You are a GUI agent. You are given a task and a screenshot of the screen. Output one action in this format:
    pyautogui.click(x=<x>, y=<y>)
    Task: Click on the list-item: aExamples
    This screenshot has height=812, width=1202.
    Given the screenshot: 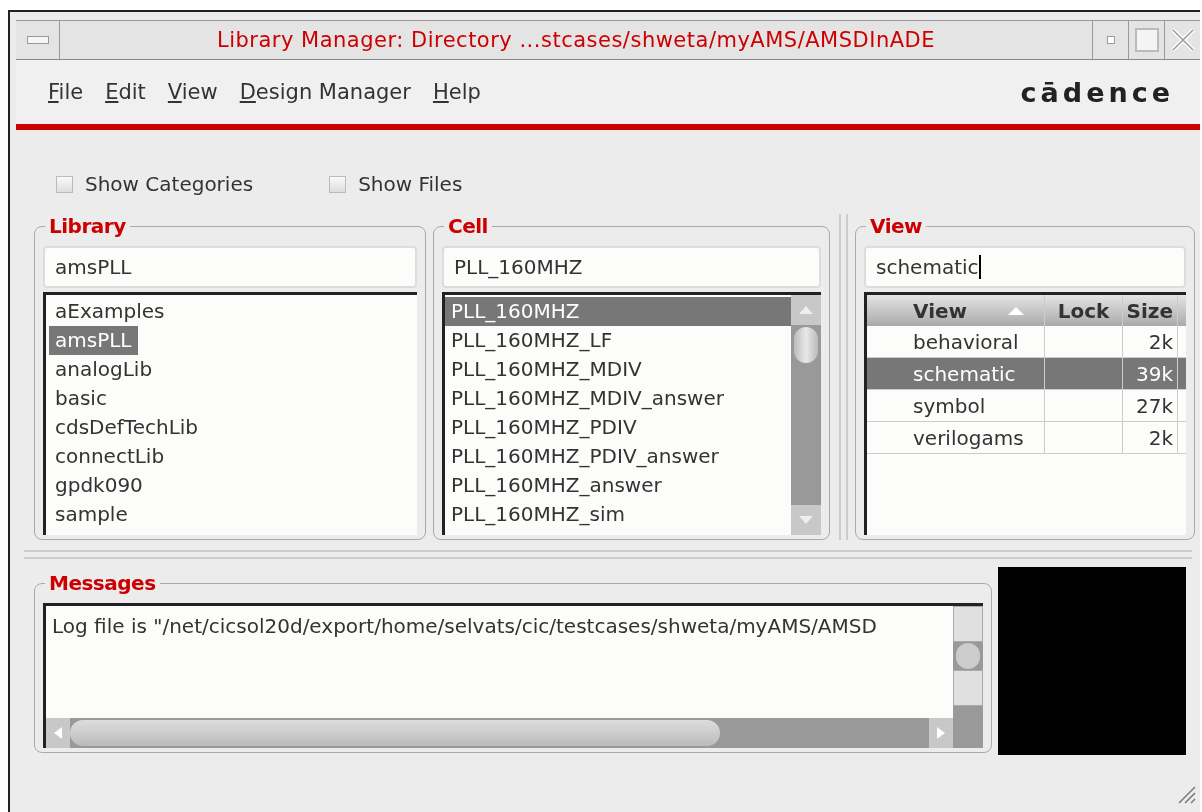 What is the action you would take?
    pyautogui.click(x=110, y=311)
    